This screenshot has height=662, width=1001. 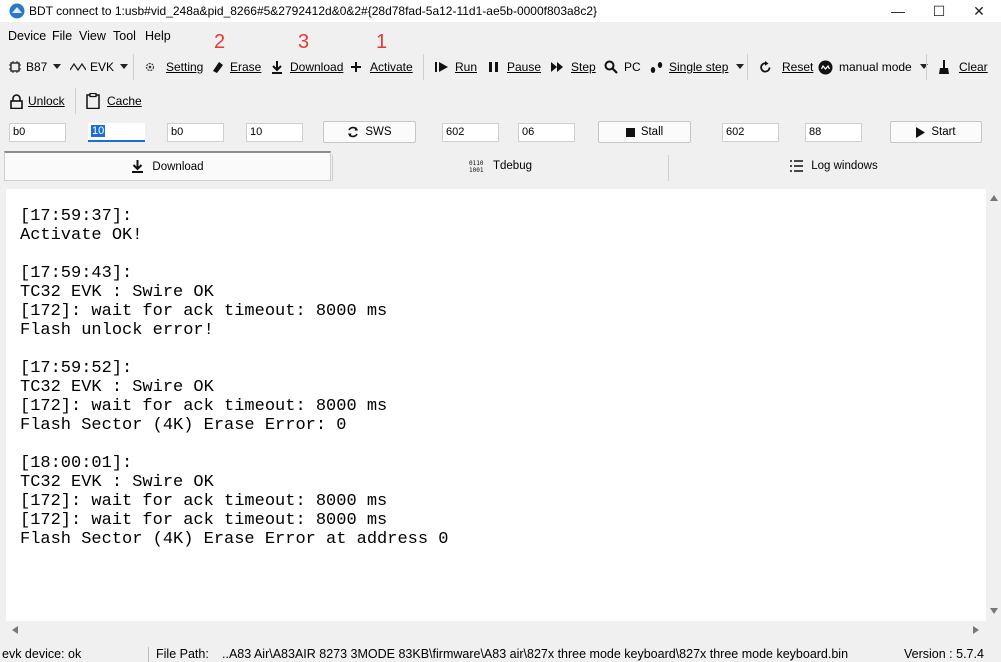 I want to click on clear-button: Clear, so click(x=962, y=67).